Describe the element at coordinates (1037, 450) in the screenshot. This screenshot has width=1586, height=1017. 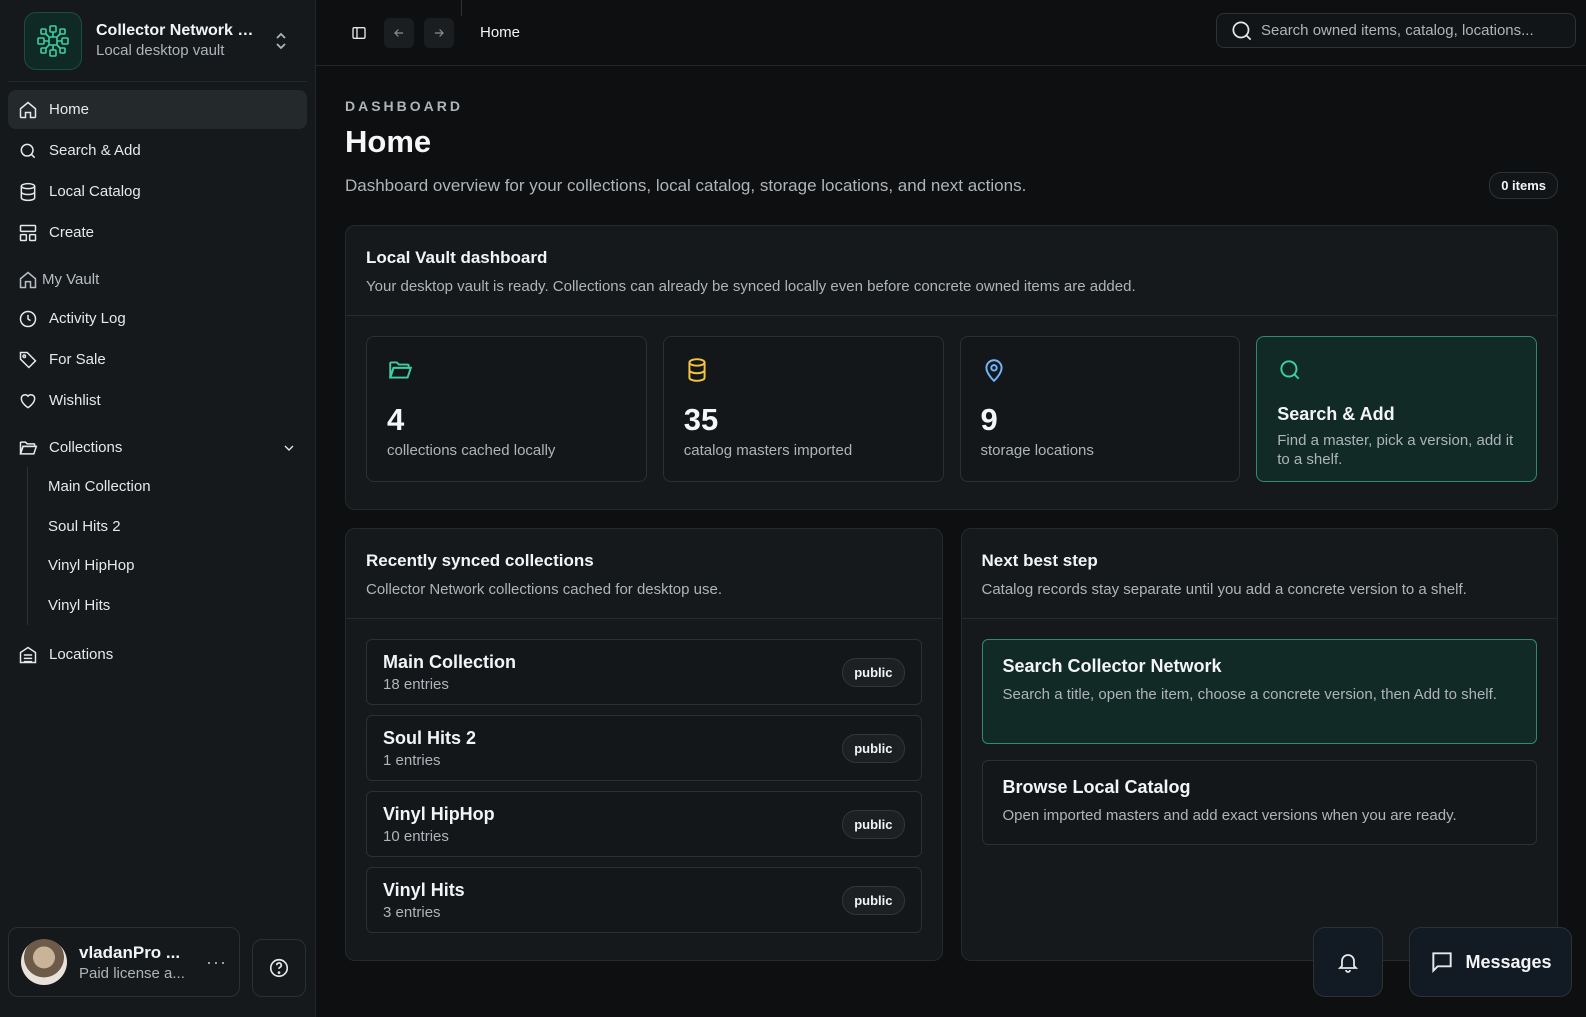
I see `stat-label: storage locations` at that location.